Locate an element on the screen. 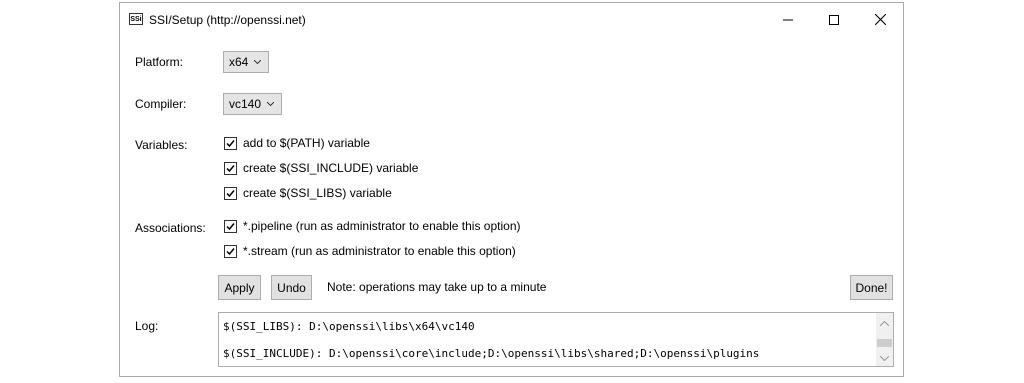 This screenshot has width=1024, height=383. minimize-button is located at coordinates (788, 19).